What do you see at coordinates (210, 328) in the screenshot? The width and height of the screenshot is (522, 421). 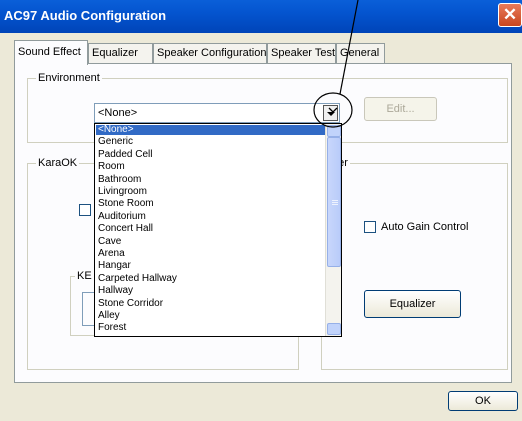 I see `dropdown-option: Forest` at bounding box center [210, 328].